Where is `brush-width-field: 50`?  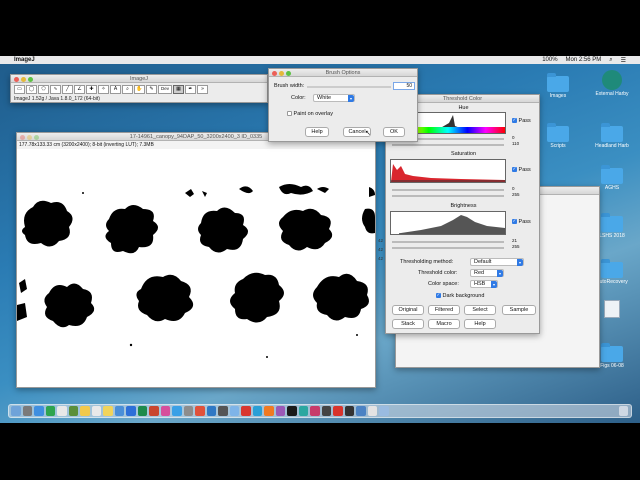 brush-width-field: 50 is located at coordinates (404, 86).